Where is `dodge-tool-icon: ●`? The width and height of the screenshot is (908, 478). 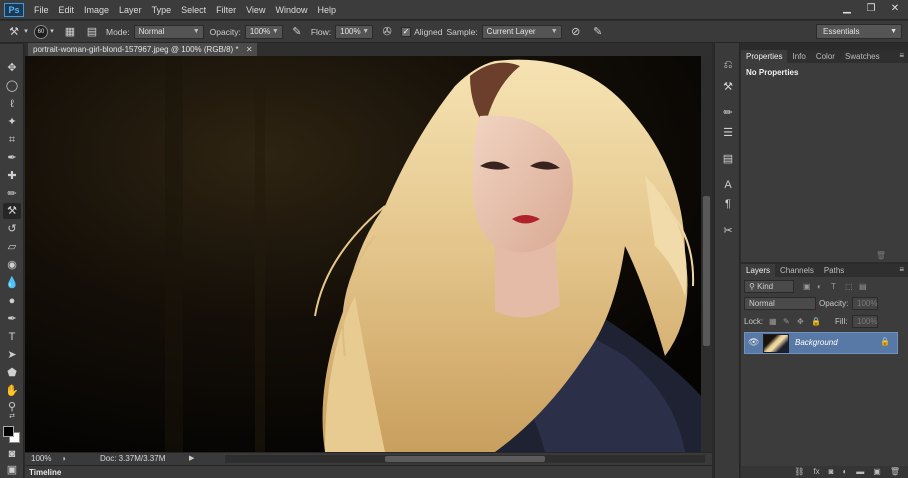 dodge-tool-icon: ● is located at coordinates (12, 301).